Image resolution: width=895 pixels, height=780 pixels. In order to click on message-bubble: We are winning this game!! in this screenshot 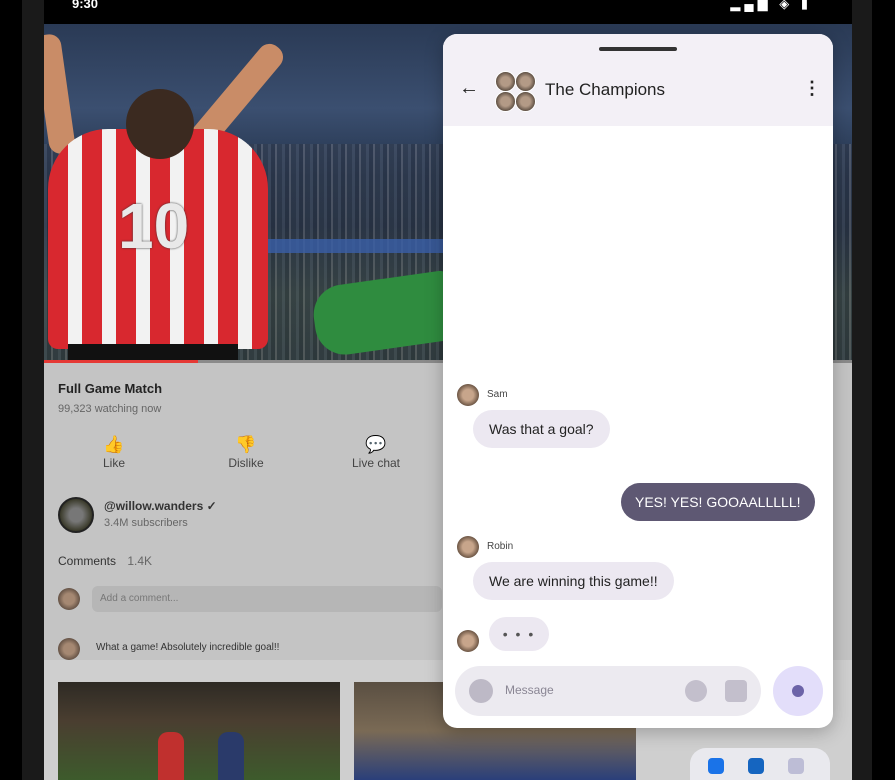, I will do `click(573, 581)`.